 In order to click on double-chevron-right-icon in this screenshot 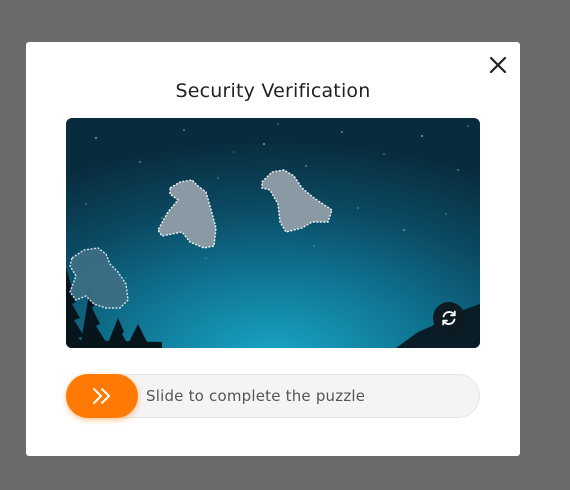, I will do `click(101, 396)`.